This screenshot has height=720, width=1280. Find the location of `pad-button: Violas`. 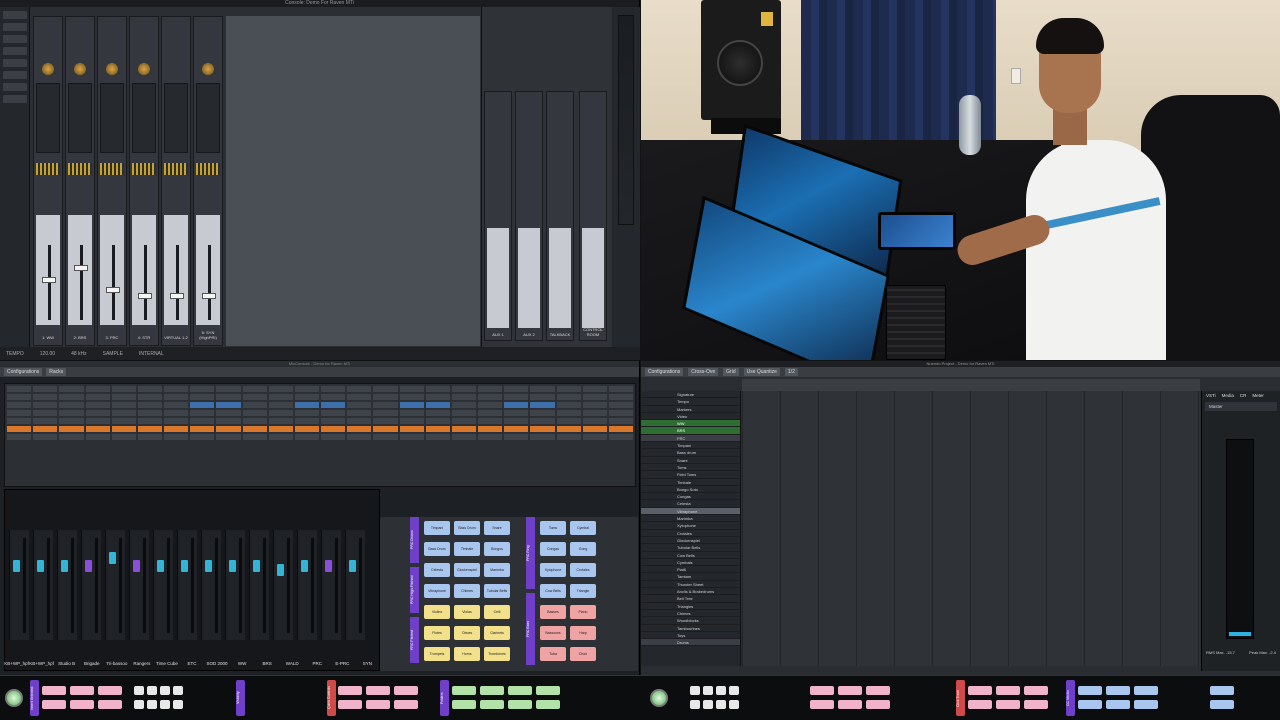

pad-button: Violas is located at coordinates (467, 612).